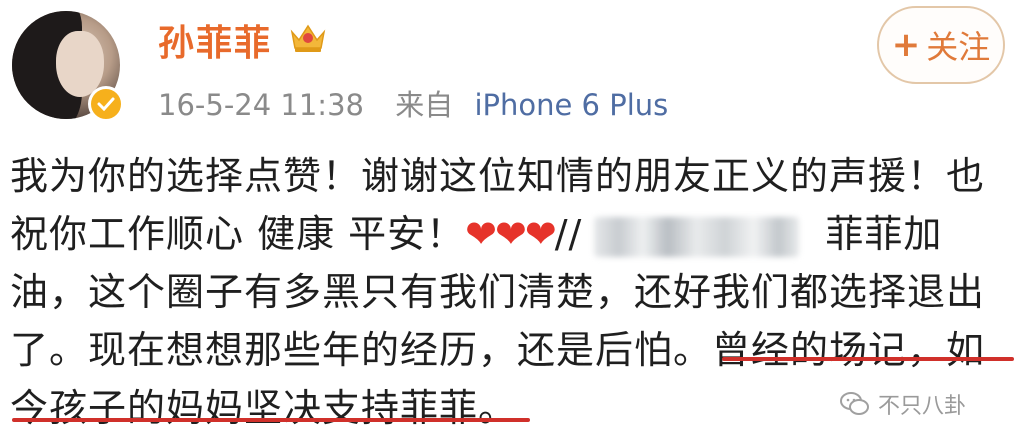 This screenshot has height=443, width=1024. Describe the element at coordinates (261, 105) in the screenshot. I see `post-timestamp: 16-5-24 11:38` at that location.